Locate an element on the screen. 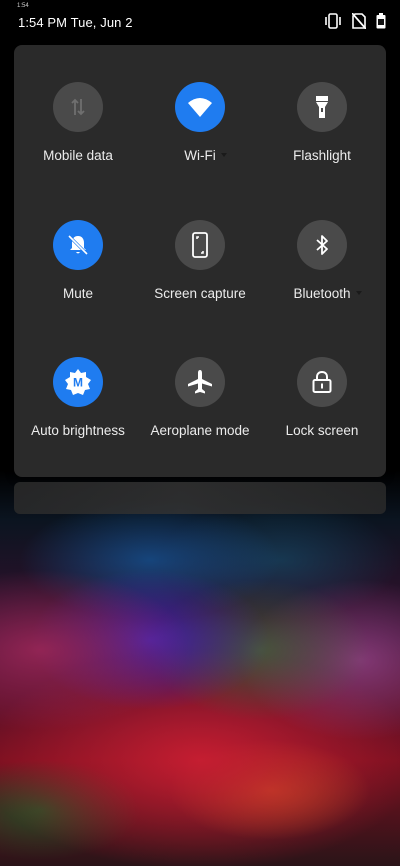 This screenshot has width=400, height=866. collapsed-notification-strip is located at coordinates (200, 498).